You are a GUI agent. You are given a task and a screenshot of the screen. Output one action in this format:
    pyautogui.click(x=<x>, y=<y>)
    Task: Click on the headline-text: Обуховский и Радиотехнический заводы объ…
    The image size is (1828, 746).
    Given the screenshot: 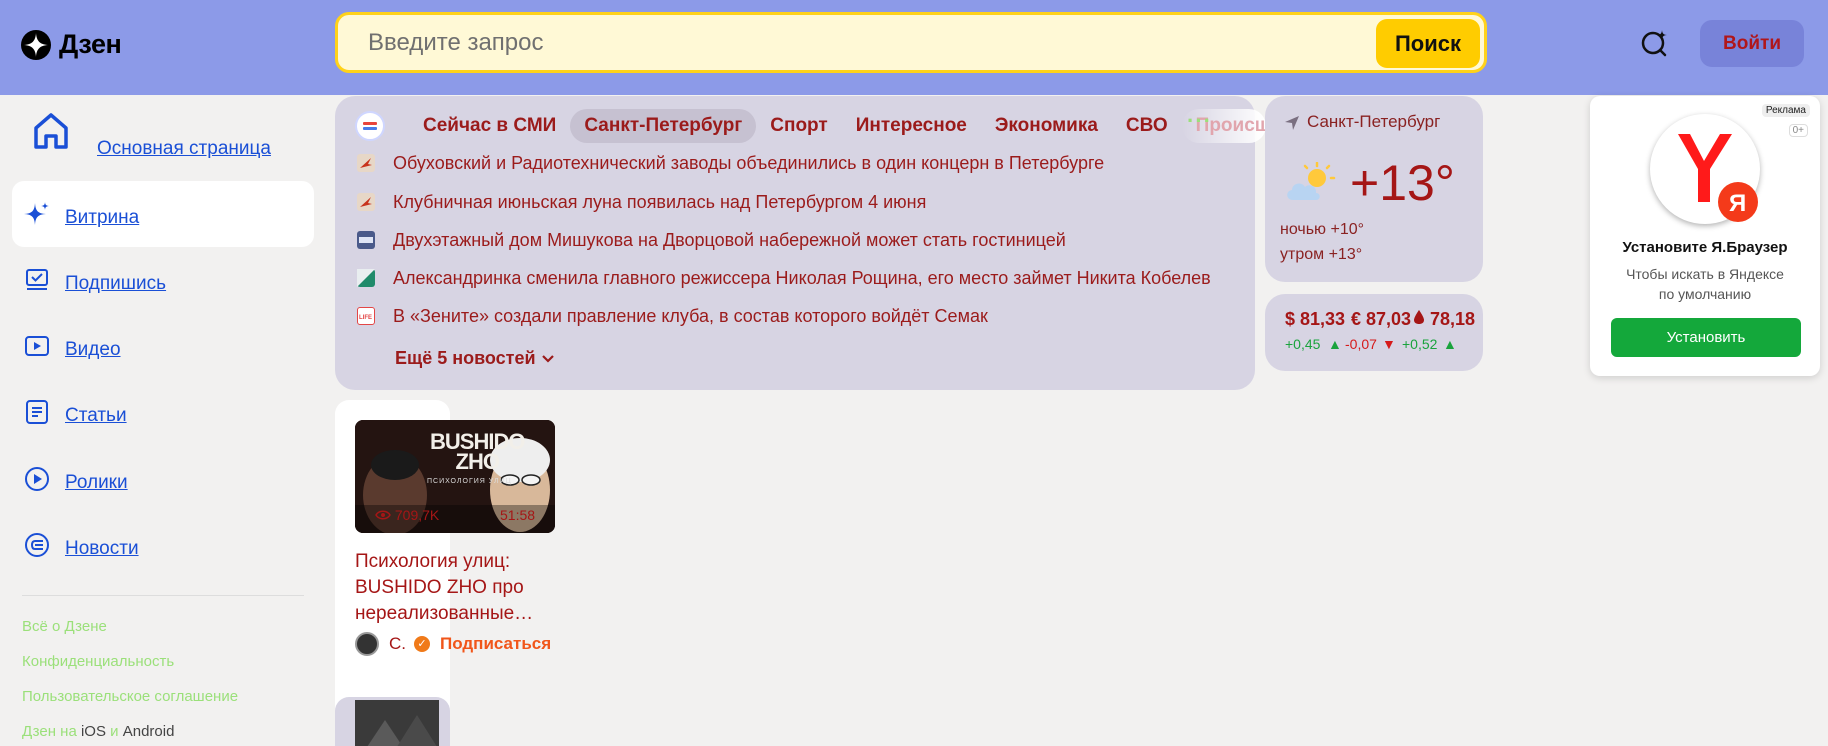 What is the action you would take?
    pyautogui.click(x=749, y=162)
    